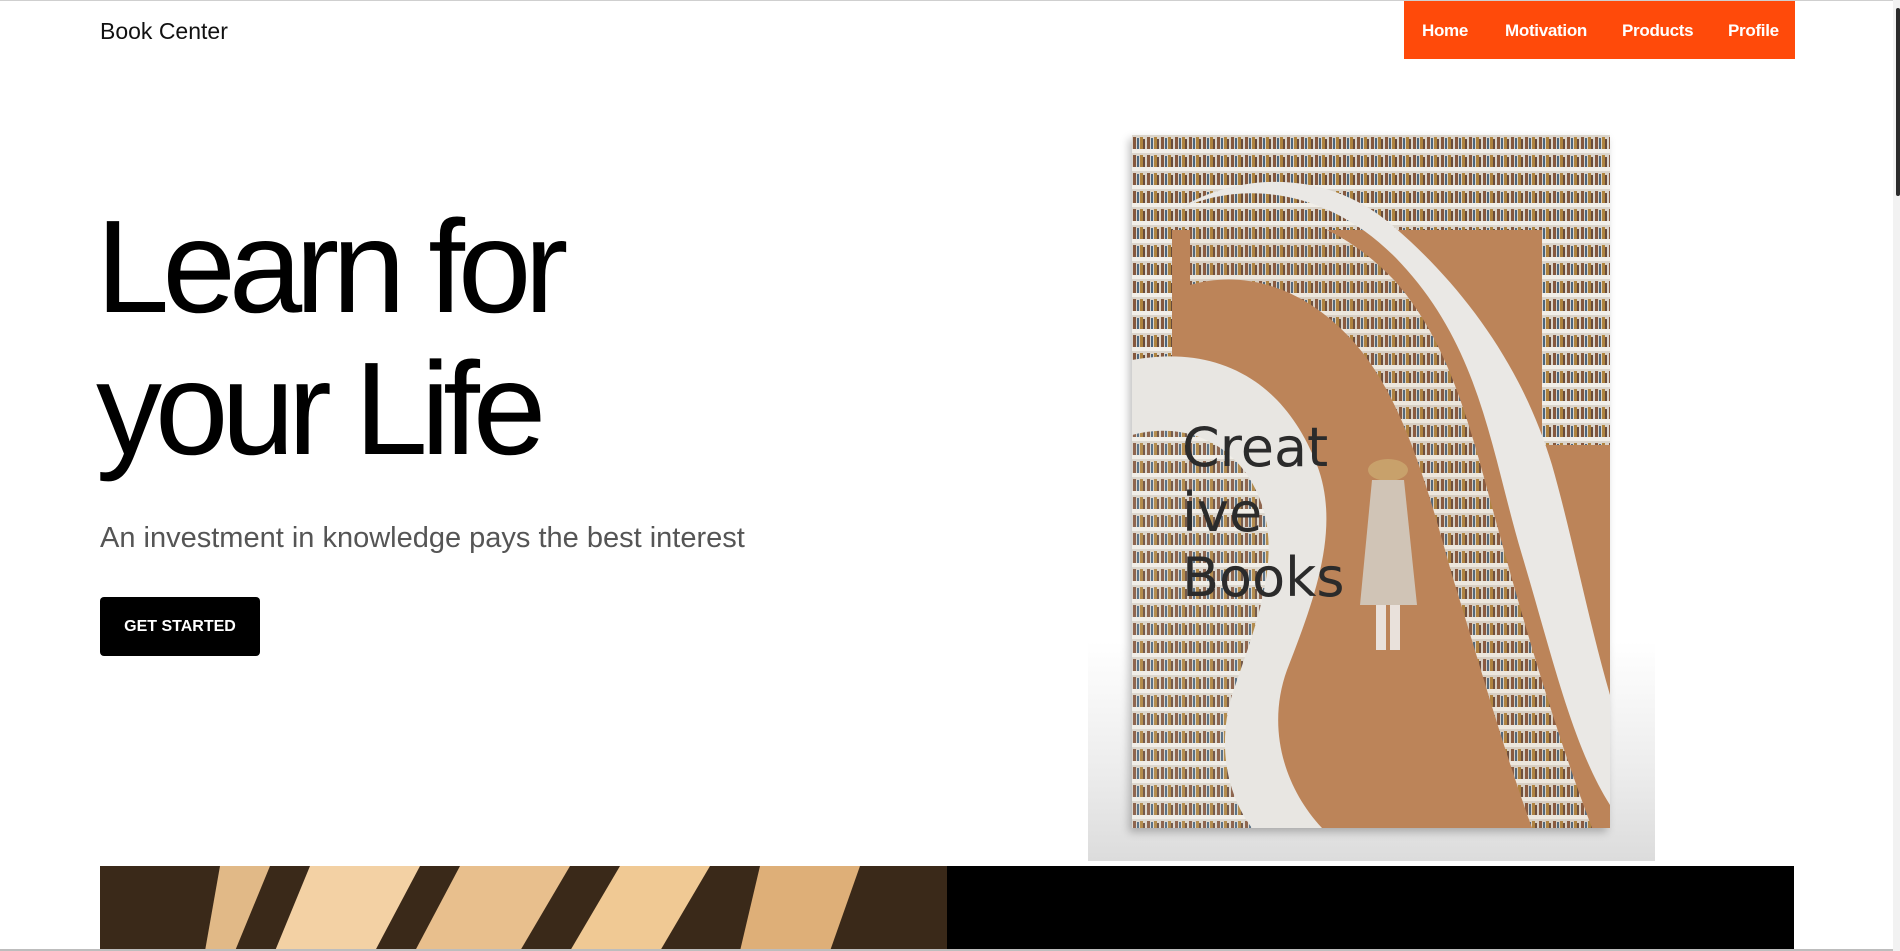  Describe the element at coordinates (1546, 31) in the screenshot. I see `nav-motivation-link: Motivation` at that location.